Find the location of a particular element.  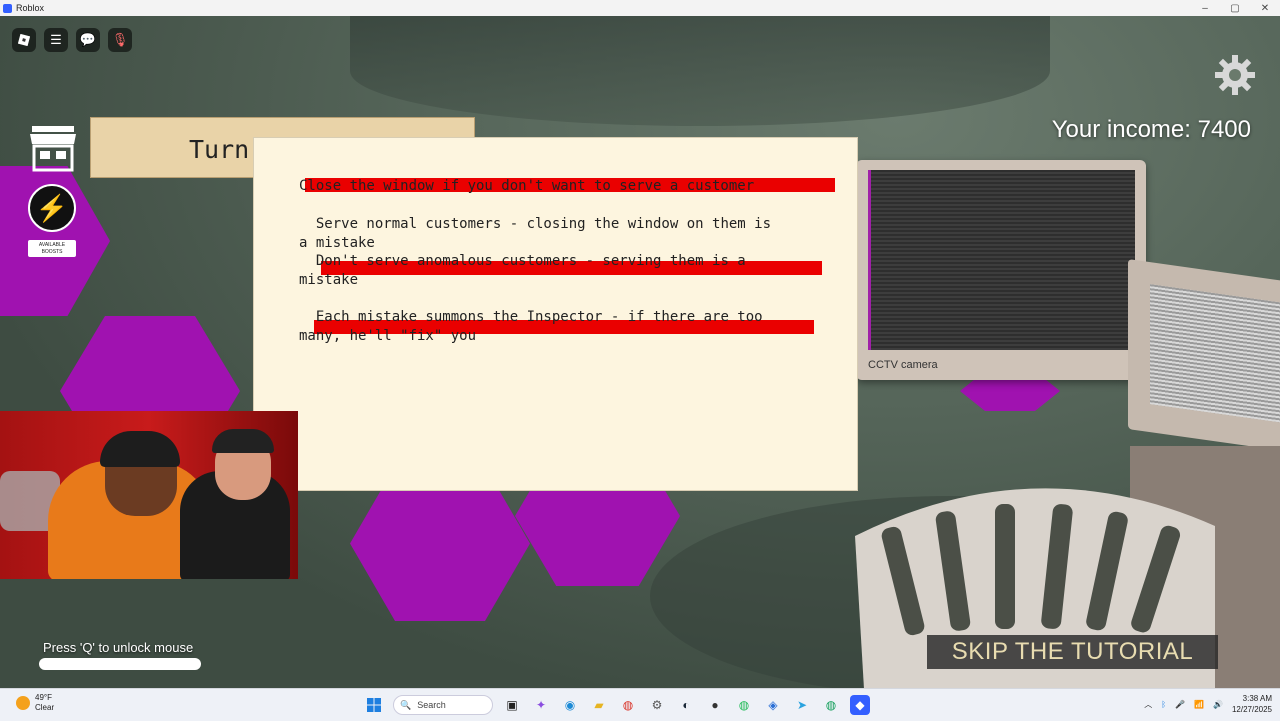

window-titlebar: Roblox – ▢ ✕ is located at coordinates (640, 8).